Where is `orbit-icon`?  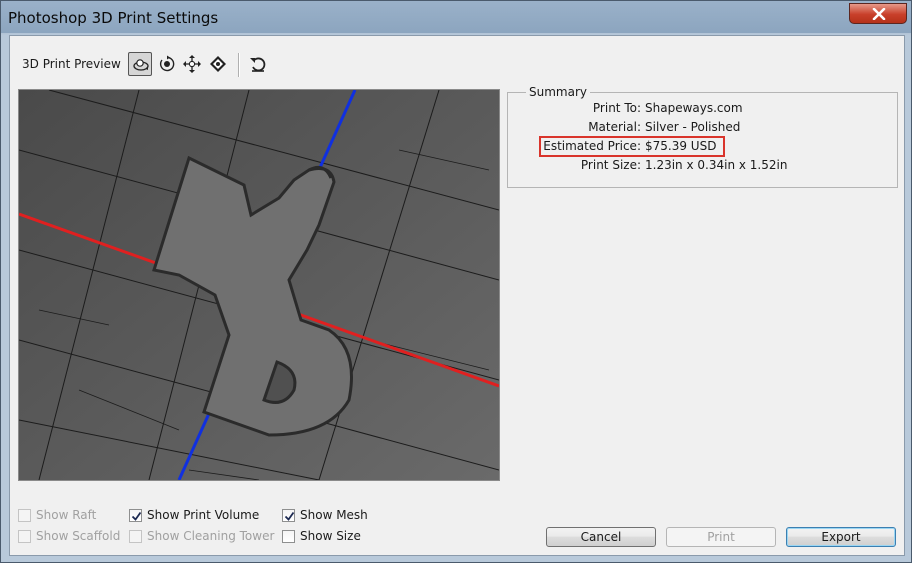 orbit-icon is located at coordinates (141, 65).